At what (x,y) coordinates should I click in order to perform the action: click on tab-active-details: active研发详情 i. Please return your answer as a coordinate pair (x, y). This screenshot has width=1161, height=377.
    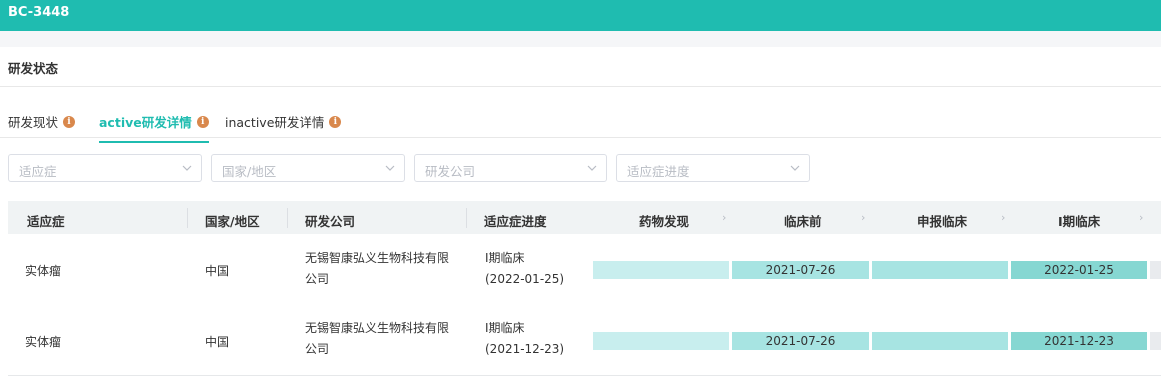
    Looking at the image, I should click on (154, 127).